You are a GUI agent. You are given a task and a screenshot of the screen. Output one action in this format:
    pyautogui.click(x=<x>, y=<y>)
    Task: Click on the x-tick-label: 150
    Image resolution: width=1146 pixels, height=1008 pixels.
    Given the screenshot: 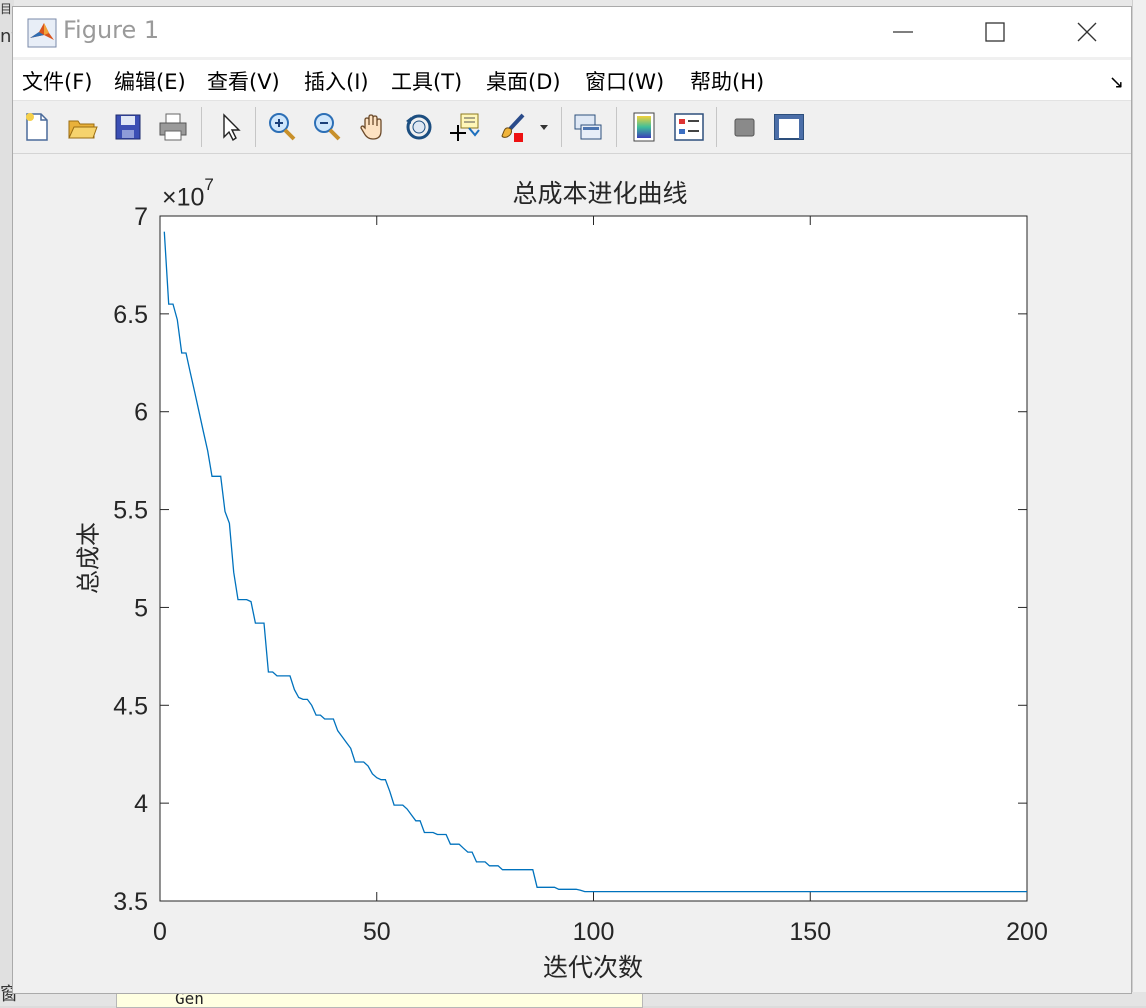 What is the action you would take?
    pyautogui.click(x=810, y=932)
    